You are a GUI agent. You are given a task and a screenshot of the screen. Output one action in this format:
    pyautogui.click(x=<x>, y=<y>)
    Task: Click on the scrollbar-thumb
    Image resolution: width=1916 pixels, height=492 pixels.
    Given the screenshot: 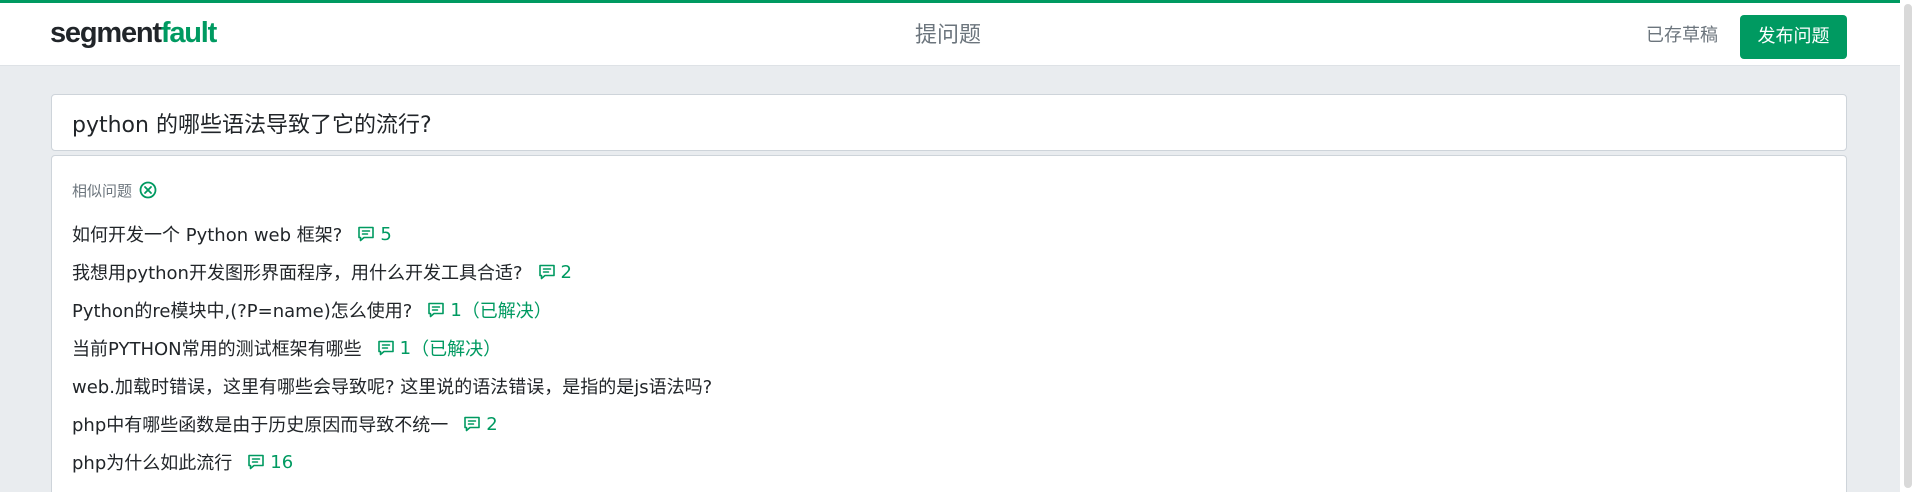 What is the action you would take?
    pyautogui.click(x=1908, y=246)
    